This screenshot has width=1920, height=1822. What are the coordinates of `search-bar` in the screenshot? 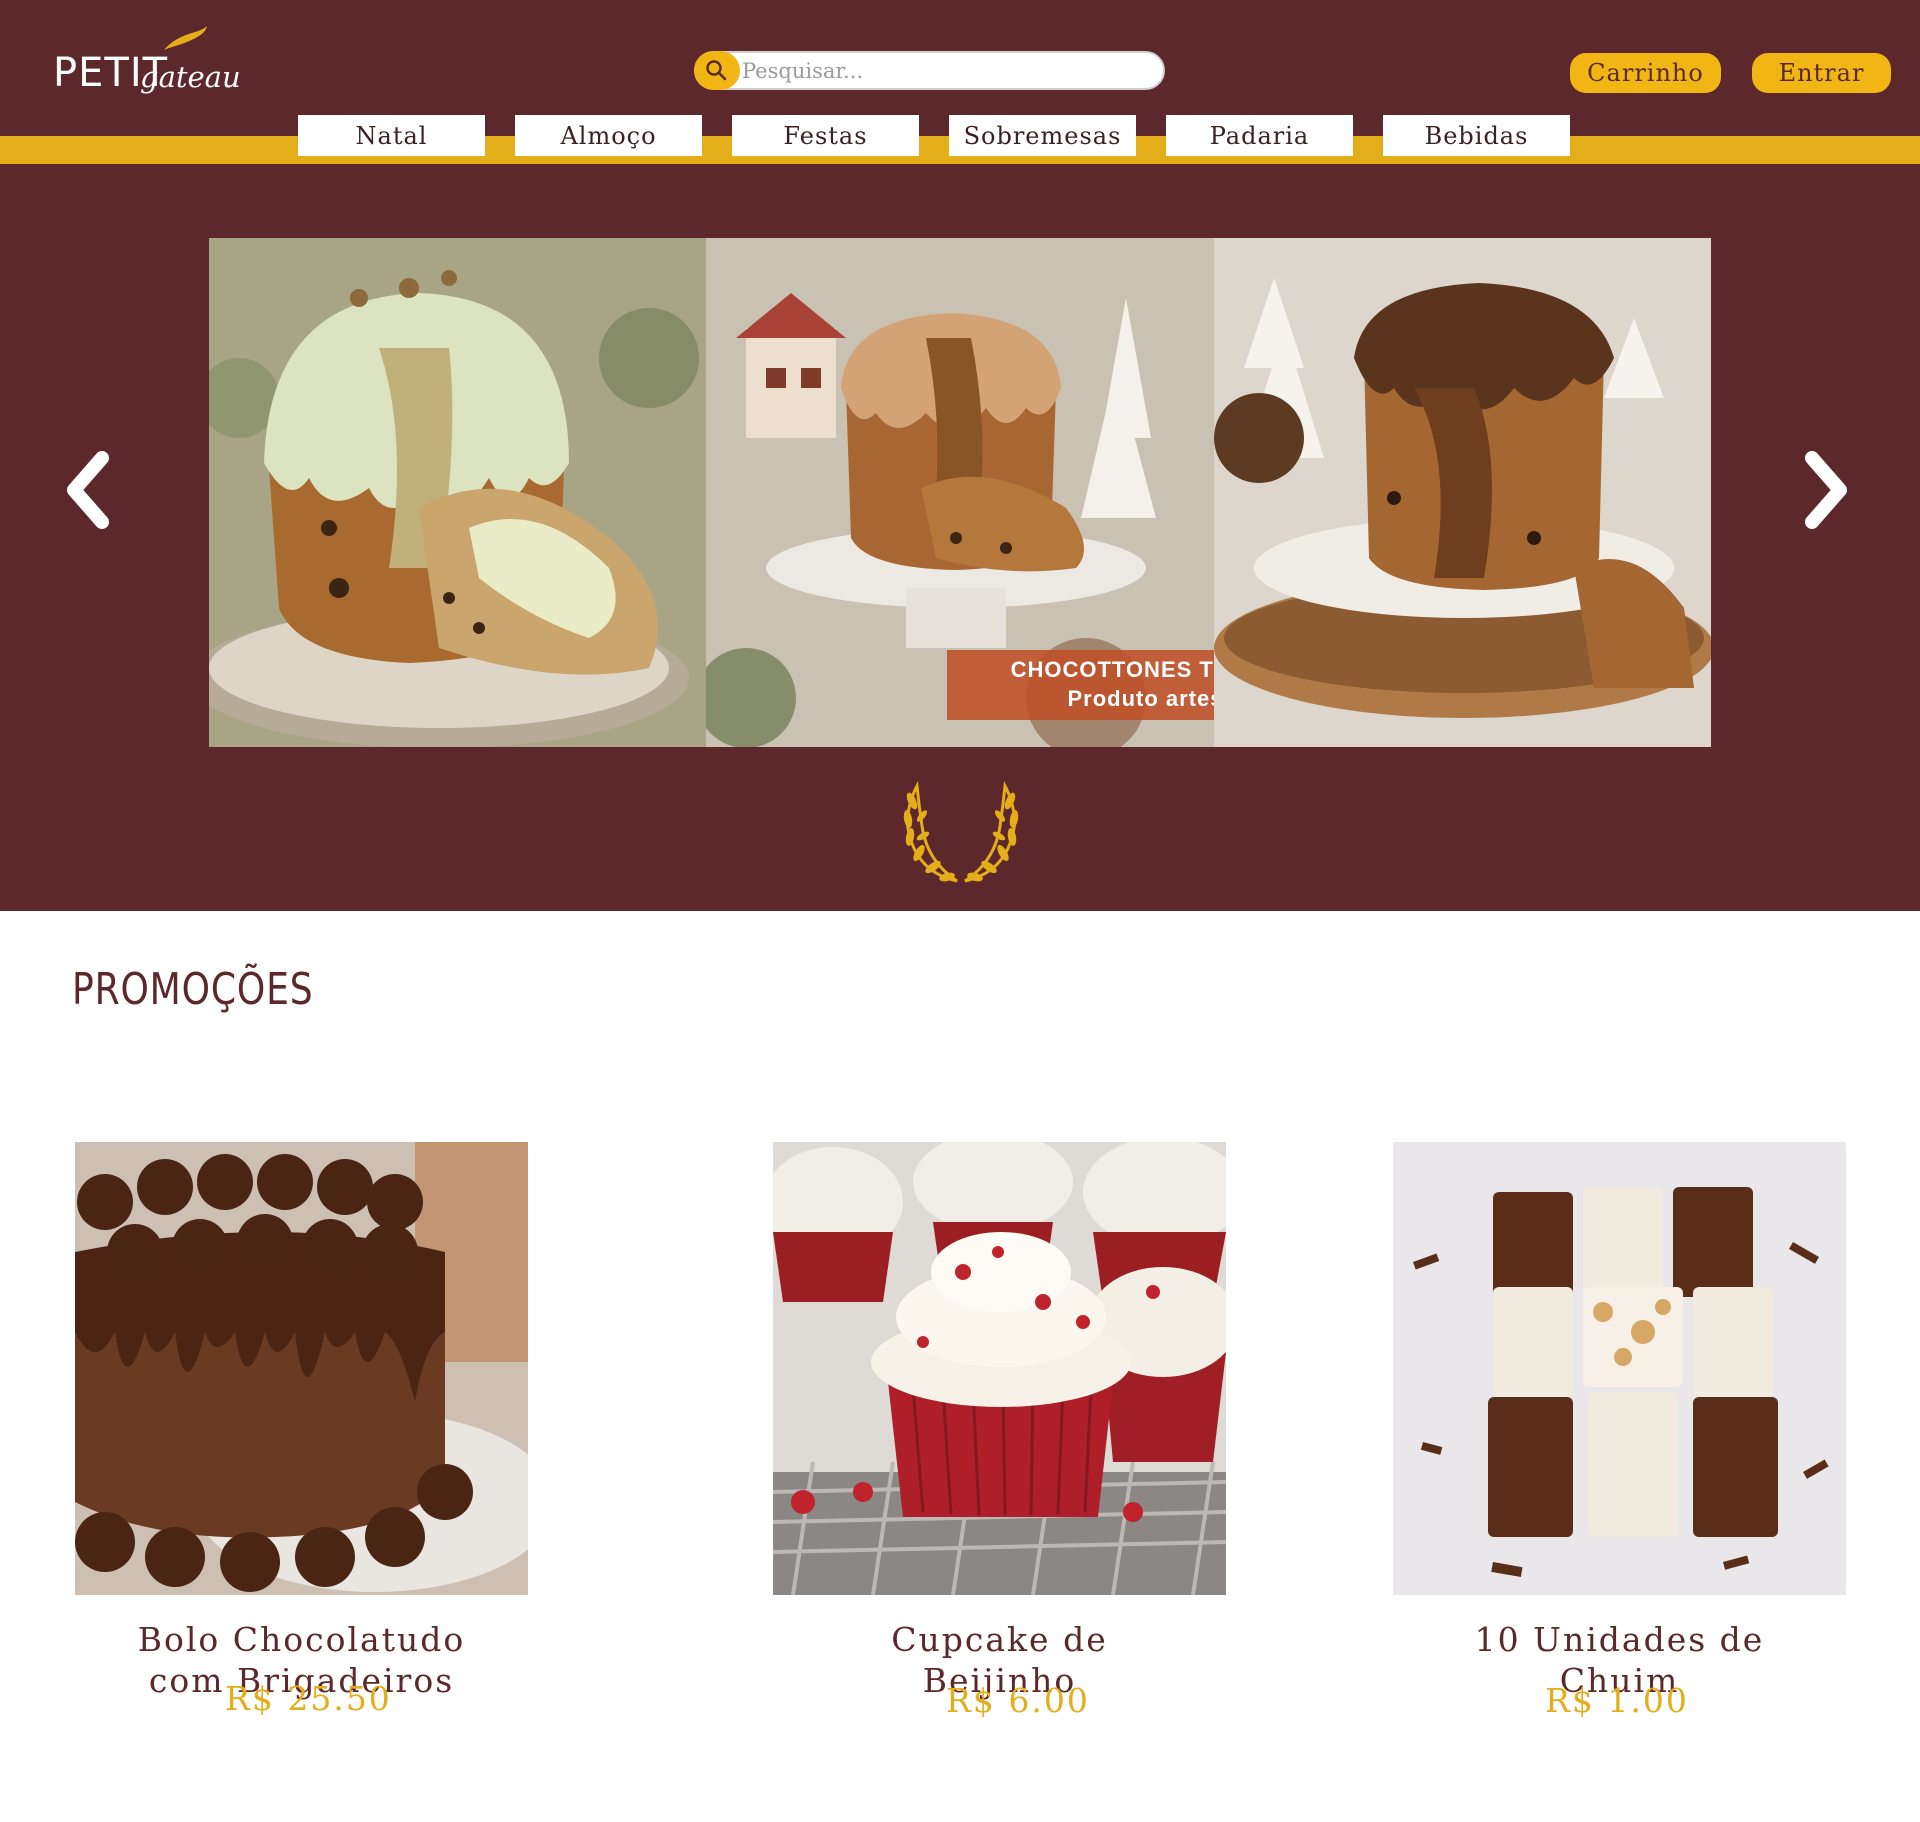 It's located at (929, 70).